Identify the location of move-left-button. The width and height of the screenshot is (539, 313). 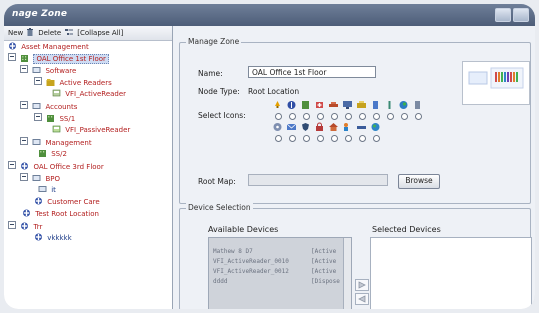
(362, 299).